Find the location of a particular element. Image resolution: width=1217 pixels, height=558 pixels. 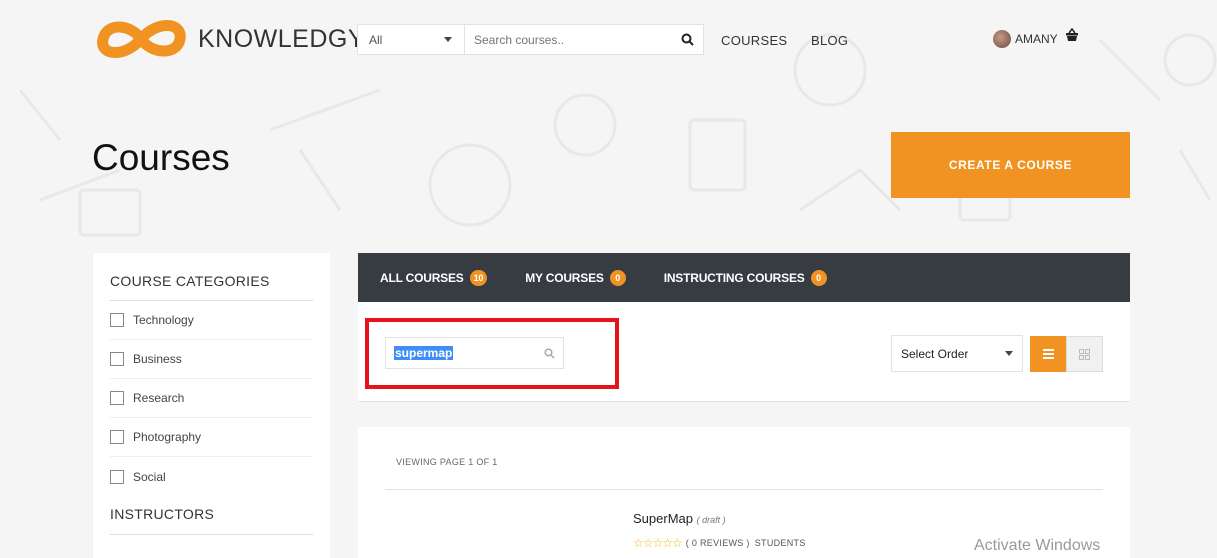

search-input is located at coordinates (568, 39).